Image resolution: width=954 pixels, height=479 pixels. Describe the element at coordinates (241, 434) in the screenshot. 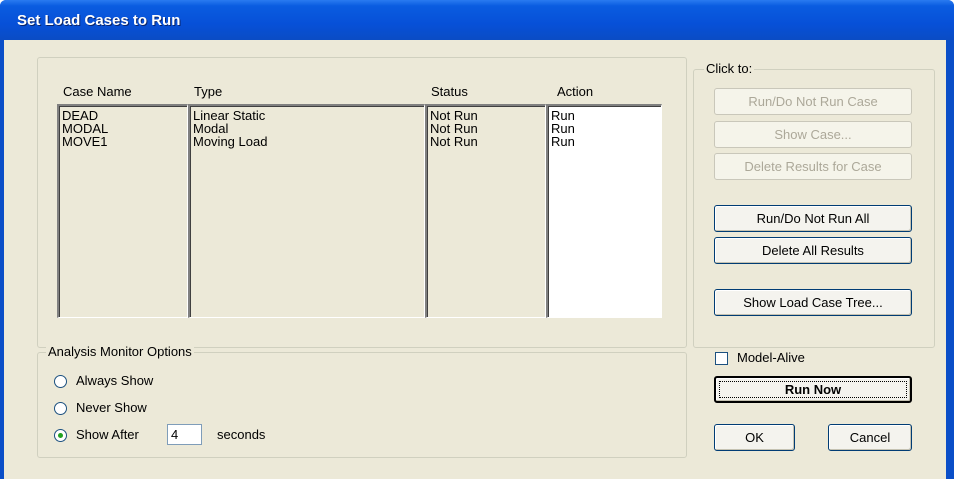

I see `seconds-label: seconds` at that location.